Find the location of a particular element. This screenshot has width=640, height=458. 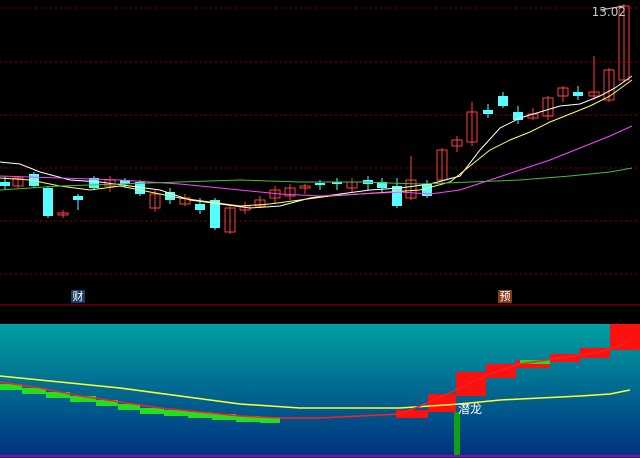

high-price-label: 13.02 is located at coordinates (608, 12).